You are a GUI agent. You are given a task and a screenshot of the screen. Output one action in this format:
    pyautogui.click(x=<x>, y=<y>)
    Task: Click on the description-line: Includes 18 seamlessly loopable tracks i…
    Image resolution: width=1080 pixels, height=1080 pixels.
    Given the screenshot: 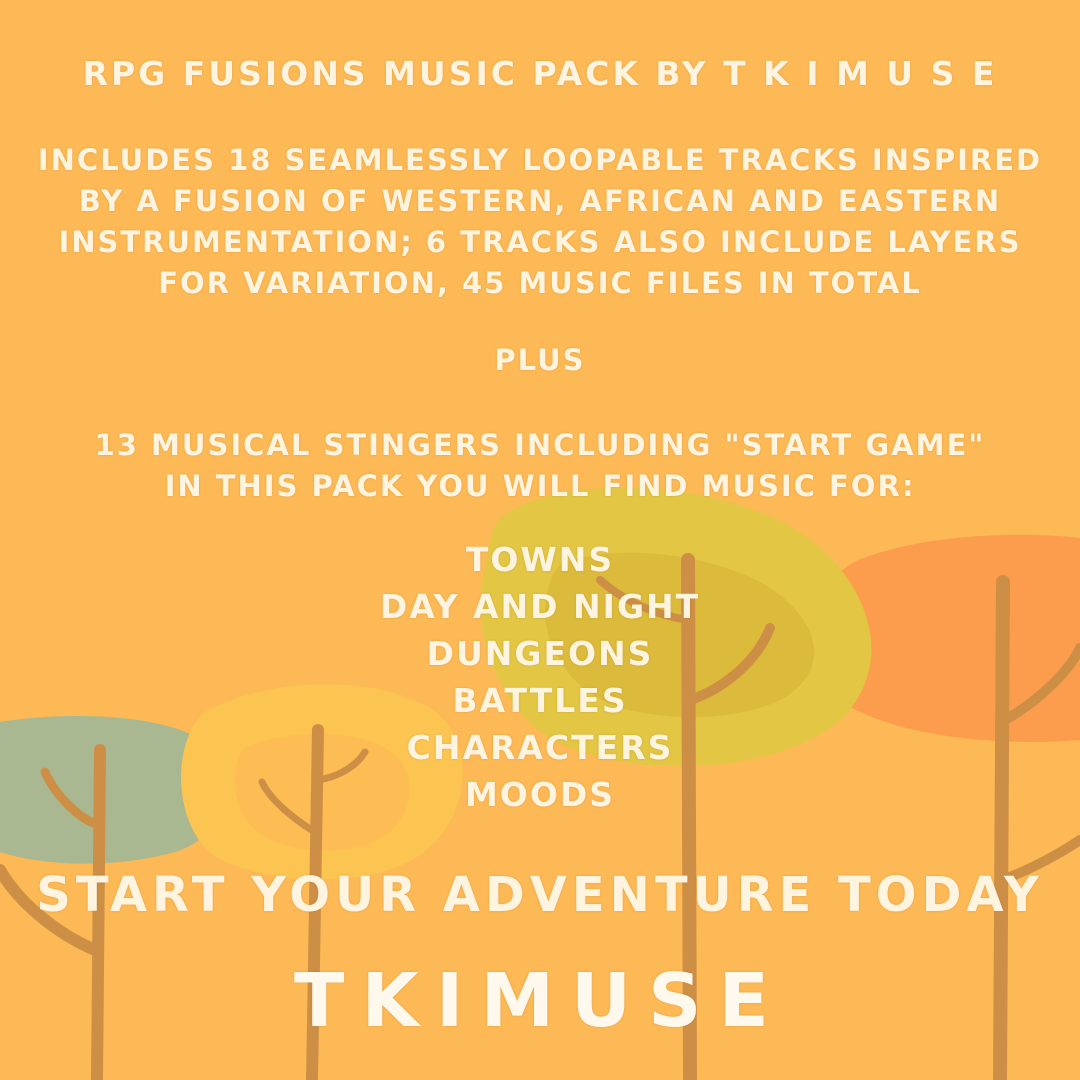 What is the action you would take?
    pyautogui.click(x=540, y=160)
    